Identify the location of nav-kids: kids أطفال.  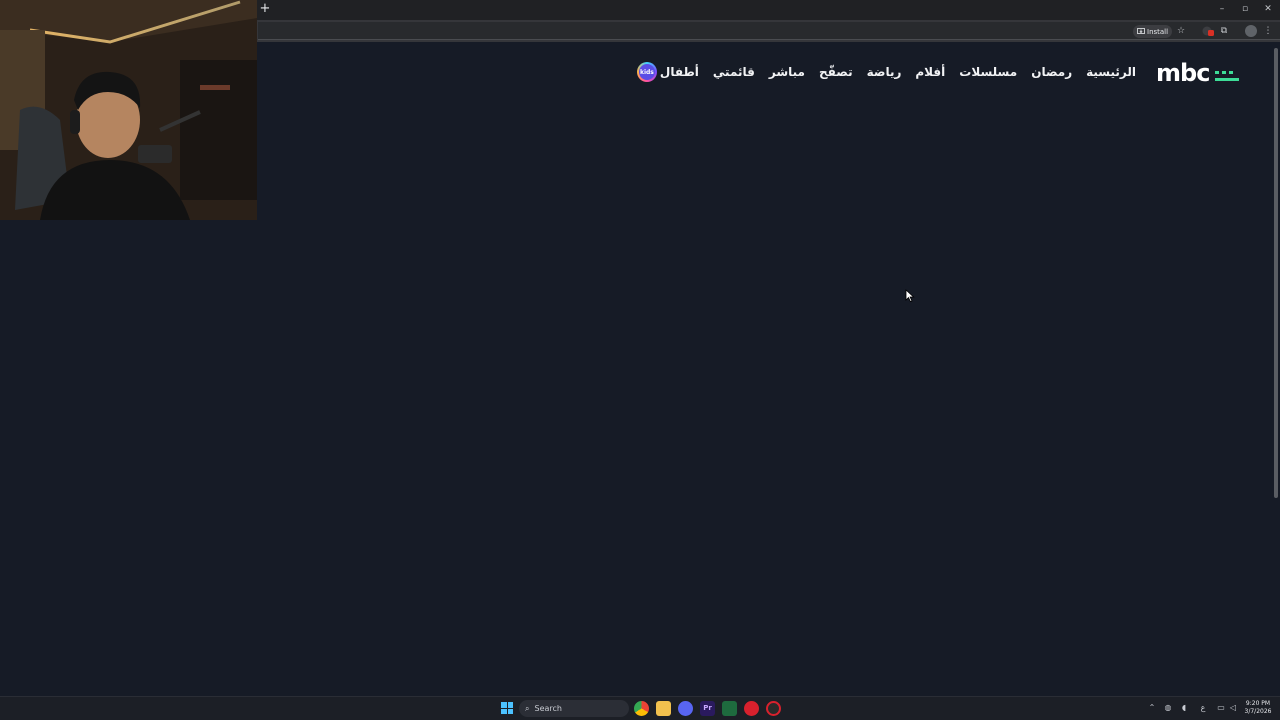
(667, 72).